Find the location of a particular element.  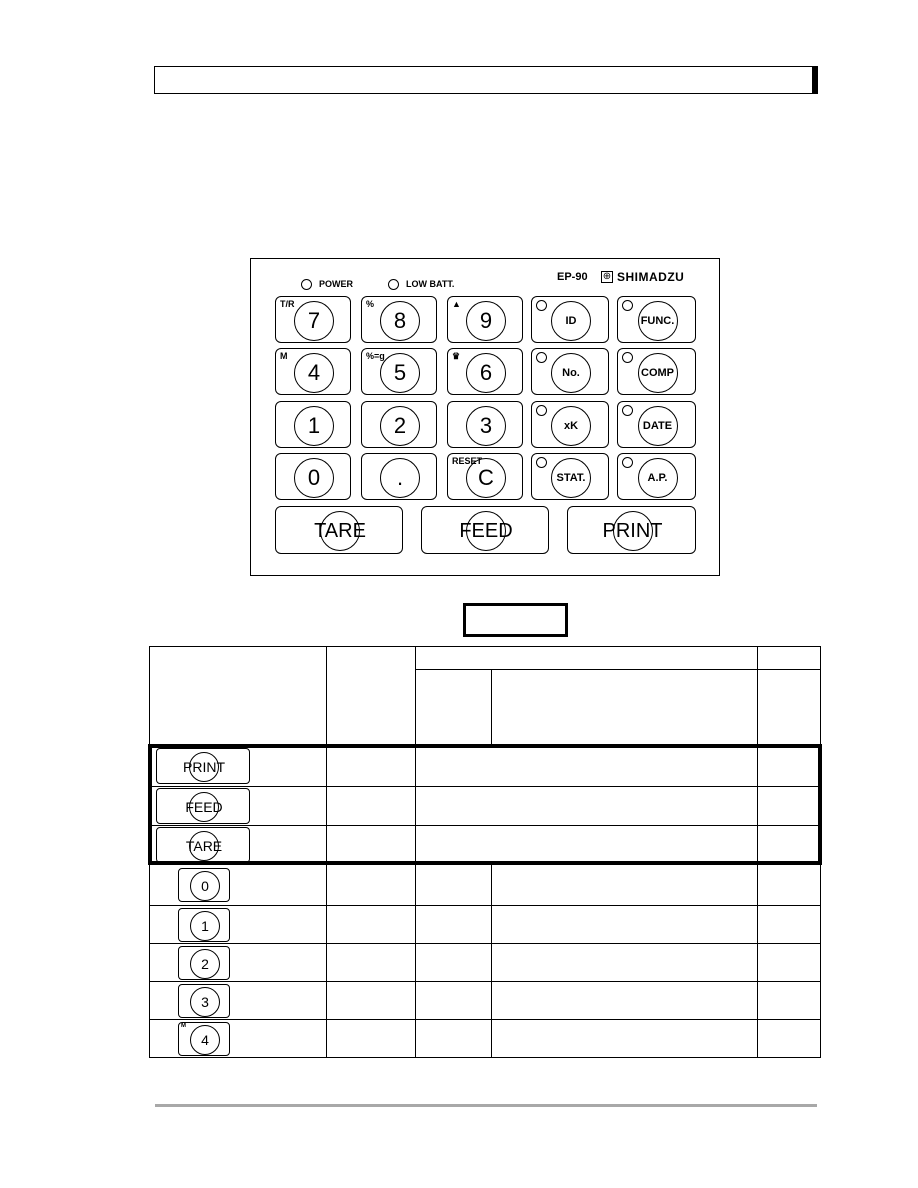

low-batt-led is located at coordinates (393, 284).